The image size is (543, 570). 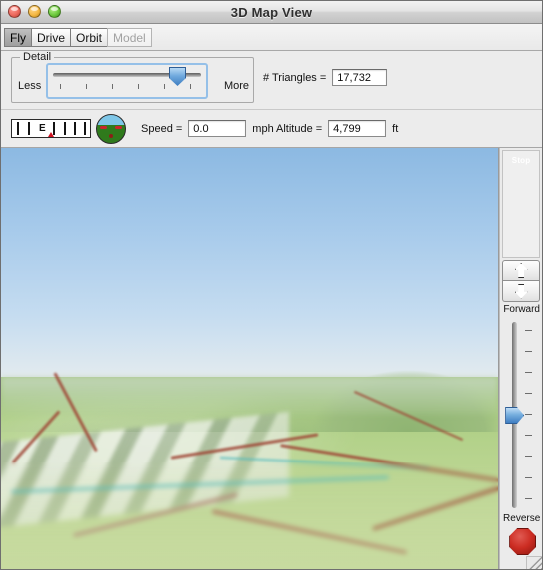 I want to click on stop-button-label: Stop, so click(x=521, y=160).